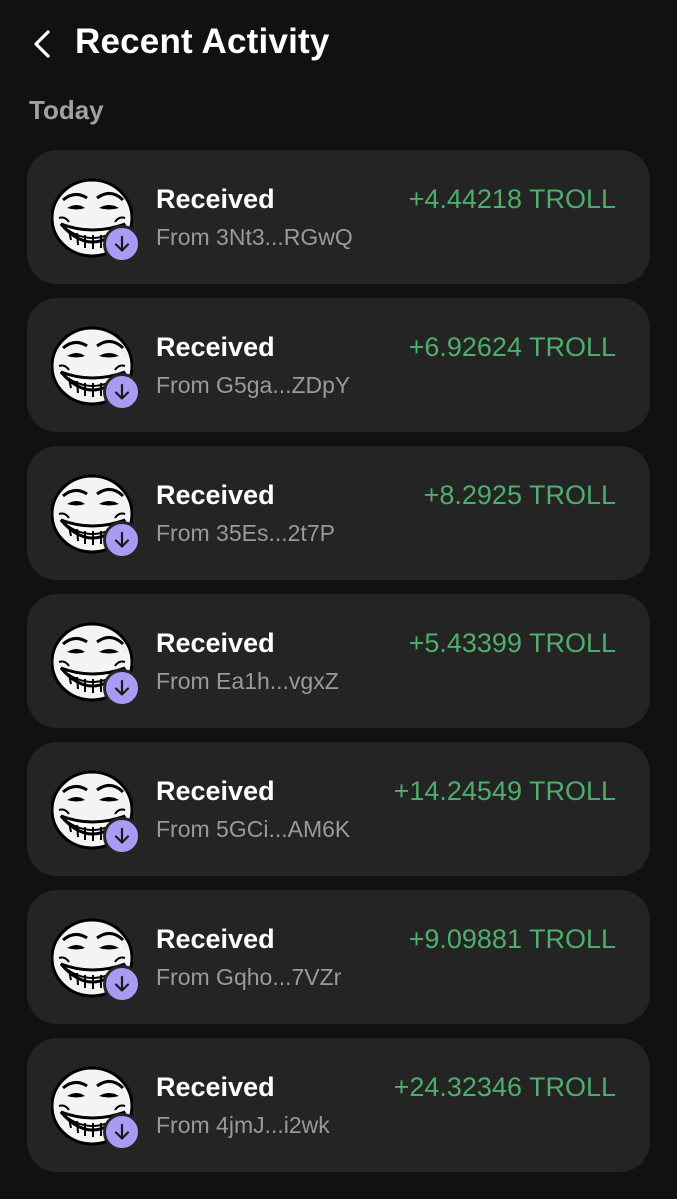  What do you see at coordinates (338, 46) in the screenshot?
I see `header: Recent Activity` at bounding box center [338, 46].